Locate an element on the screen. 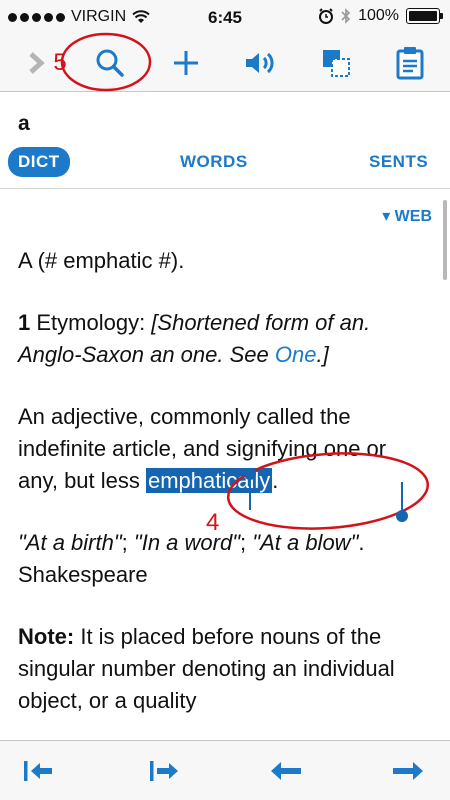  search-icon is located at coordinates (110, 63).